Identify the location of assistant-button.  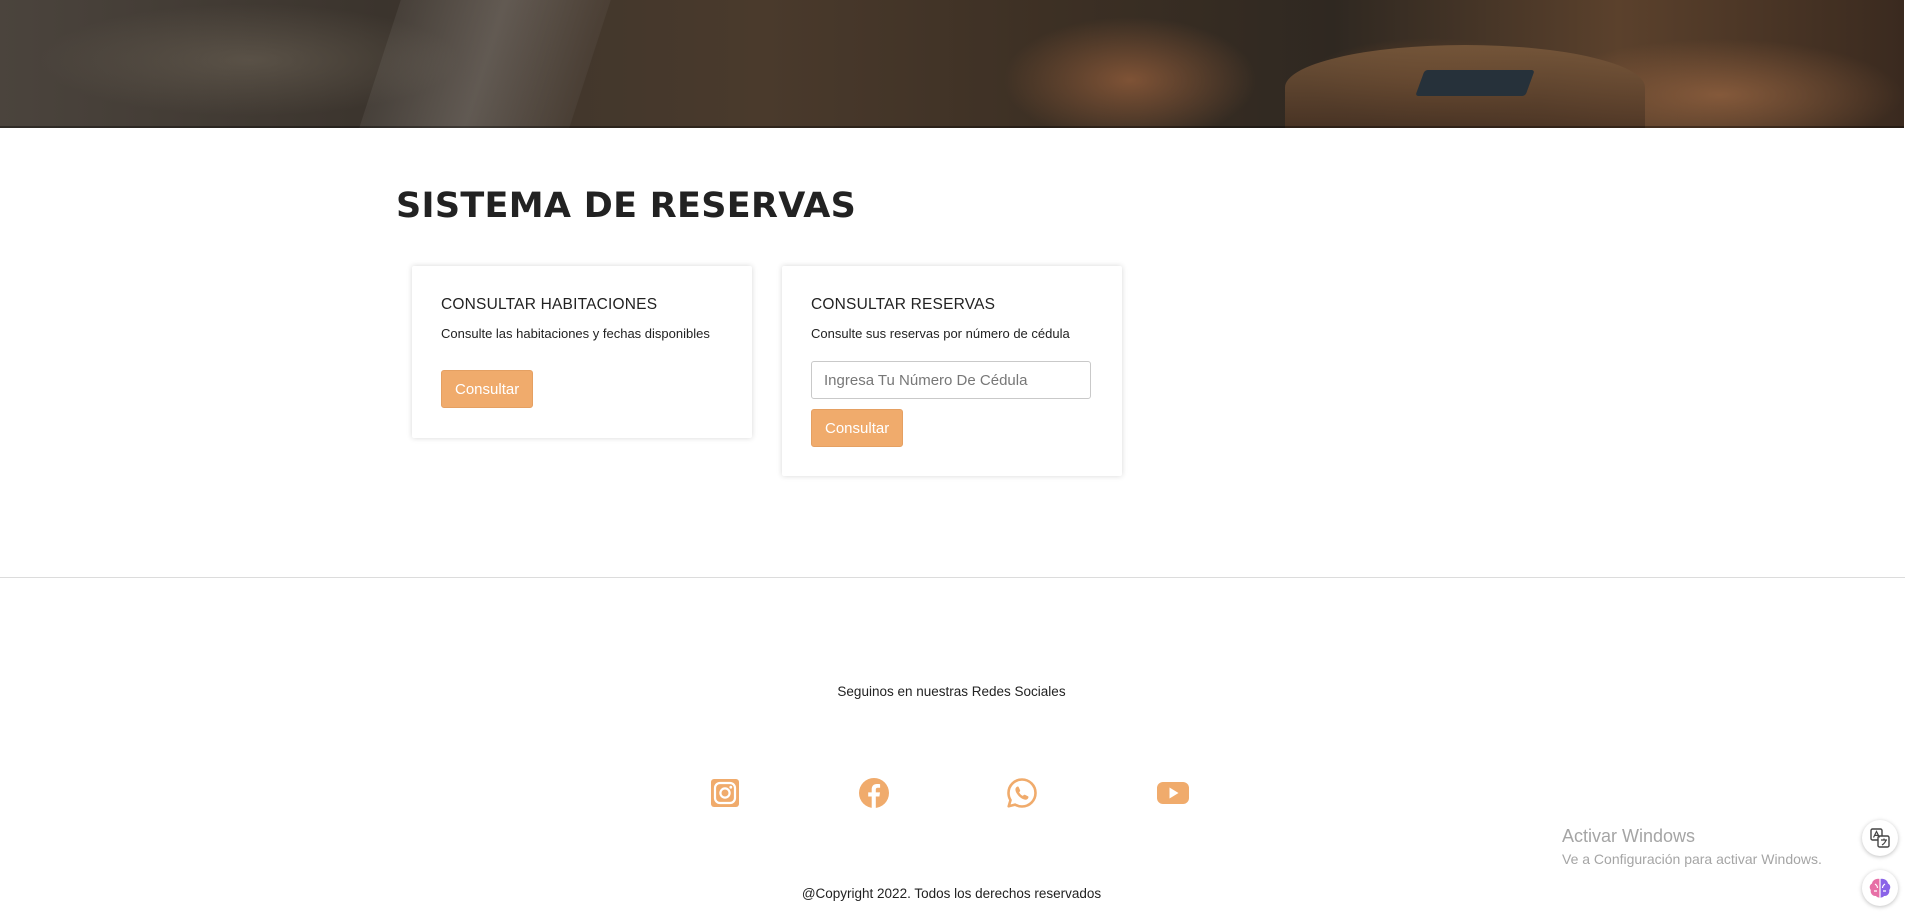
(1880, 888).